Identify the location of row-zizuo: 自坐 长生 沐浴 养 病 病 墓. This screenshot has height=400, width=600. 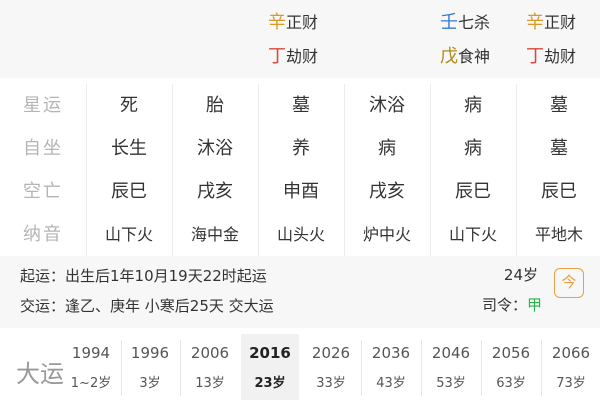
(300, 148).